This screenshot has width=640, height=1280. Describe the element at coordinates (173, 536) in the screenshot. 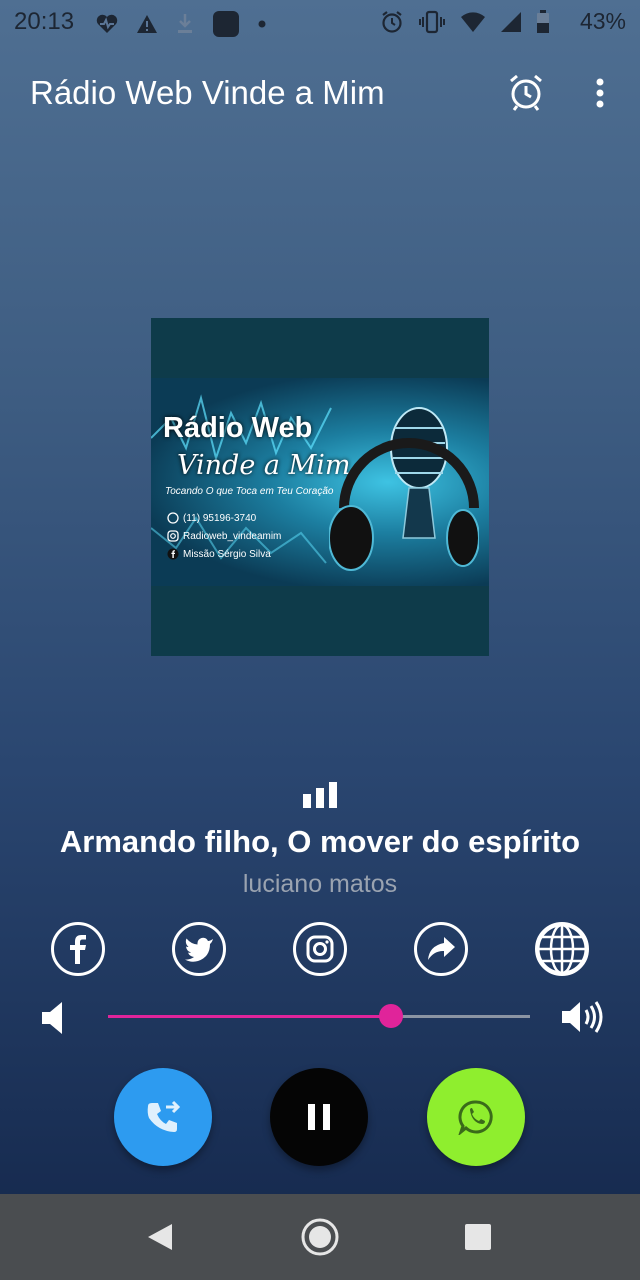

I see `instagram-small-icon` at that location.